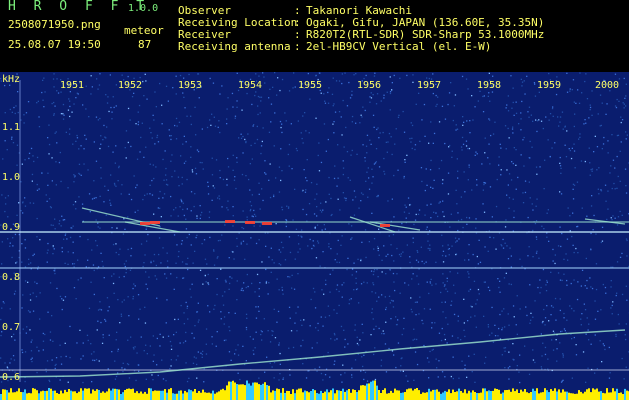 This screenshot has height=400, width=629. I want to click on y-tick-label: 0.7, so click(11, 327).